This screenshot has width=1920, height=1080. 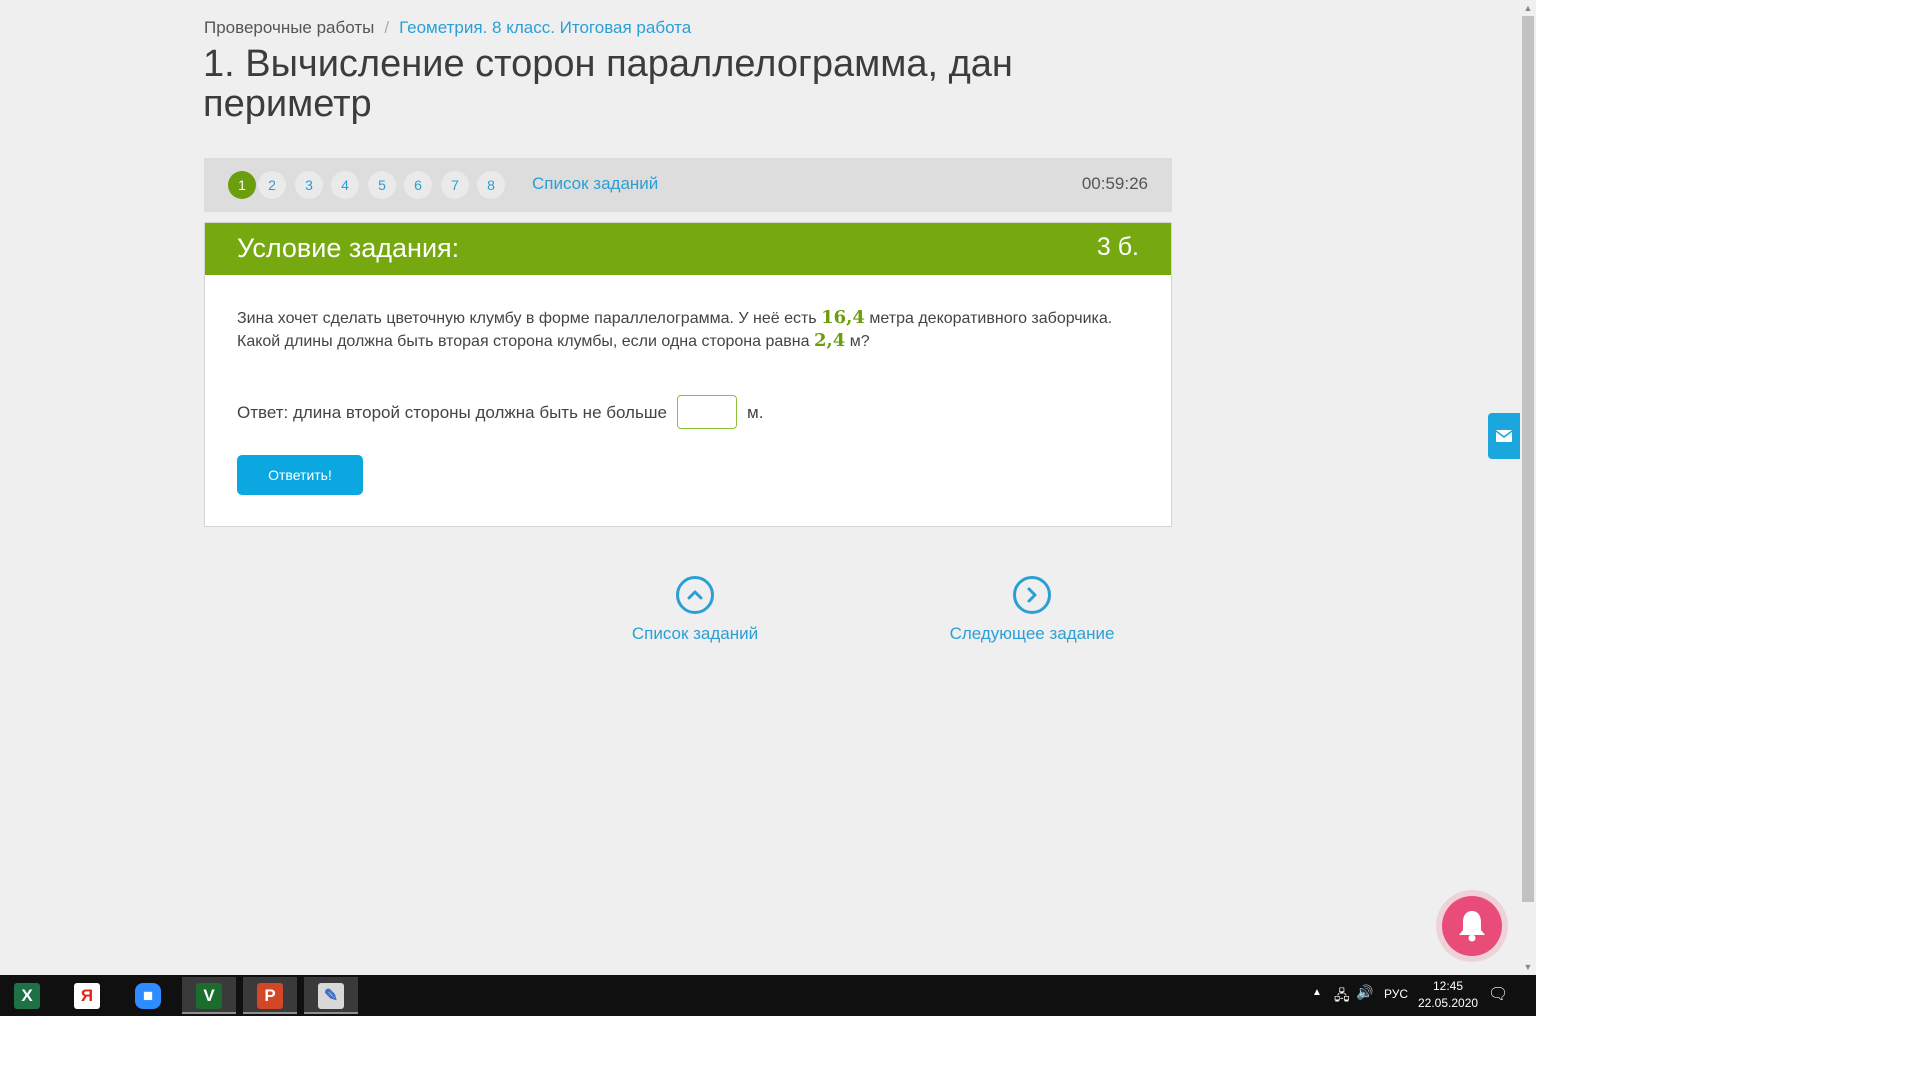 I want to click on excel-icon: X, so click(x=27, y=996).